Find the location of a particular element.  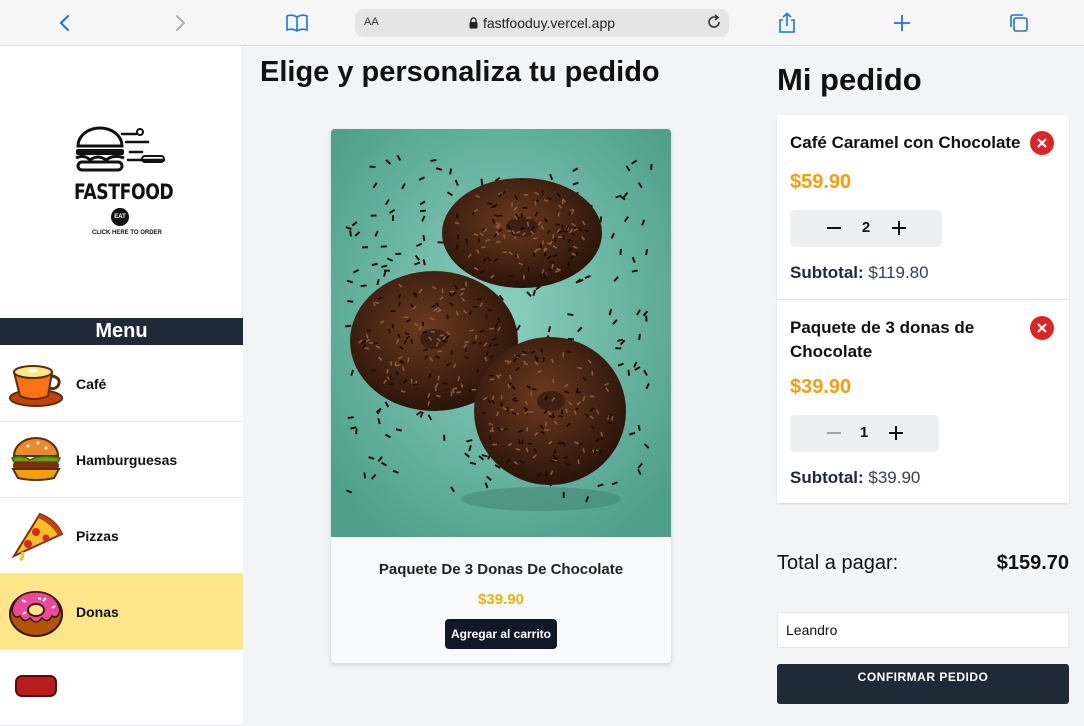

product-name: Paquete De 3 Donas De Chocolate is located at coordinates (501, 569).